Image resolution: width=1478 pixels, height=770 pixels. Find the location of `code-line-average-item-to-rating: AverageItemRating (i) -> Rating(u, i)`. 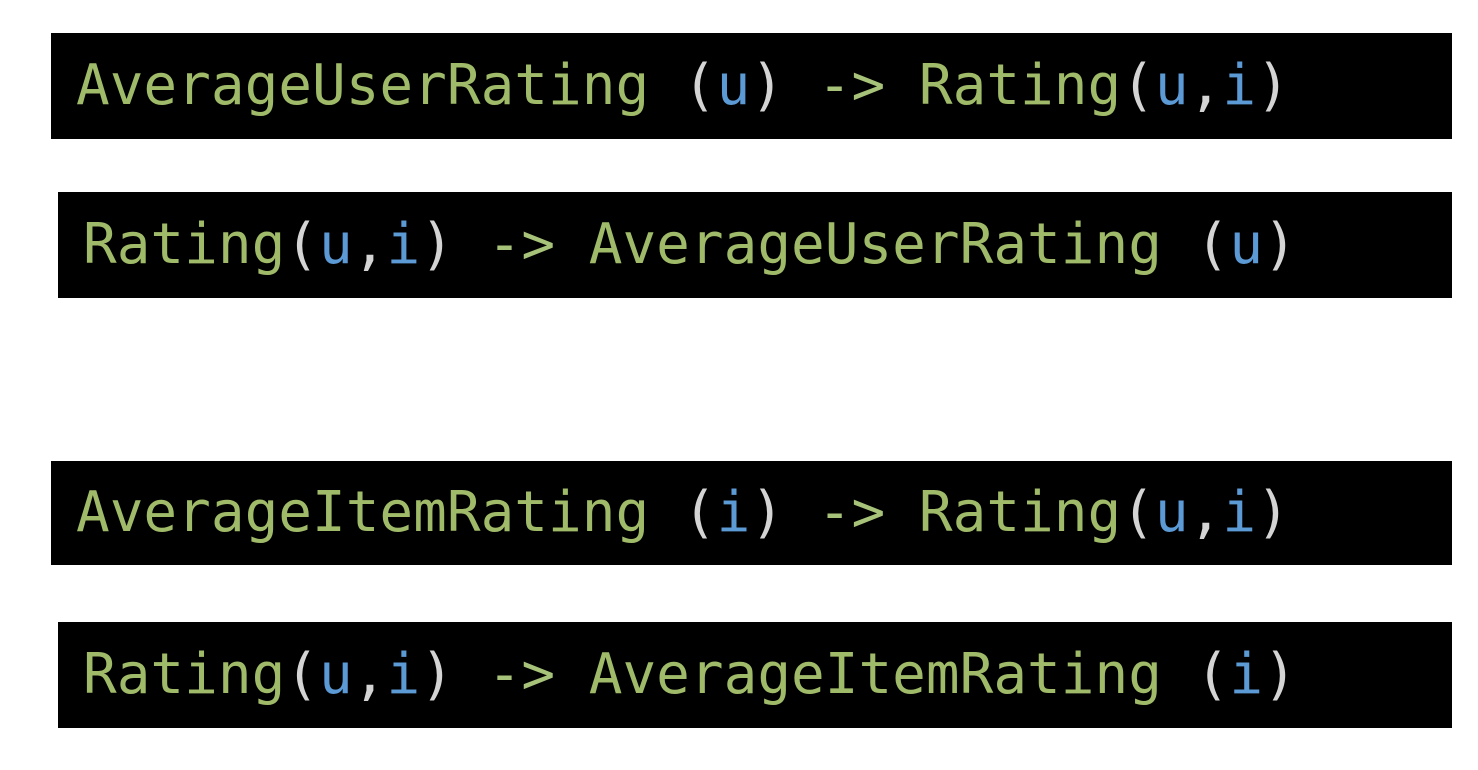

code-line-average-item-to-rating: AverageItemRating (i) -> Rating(u, i) is located at coordinates (751, 513).